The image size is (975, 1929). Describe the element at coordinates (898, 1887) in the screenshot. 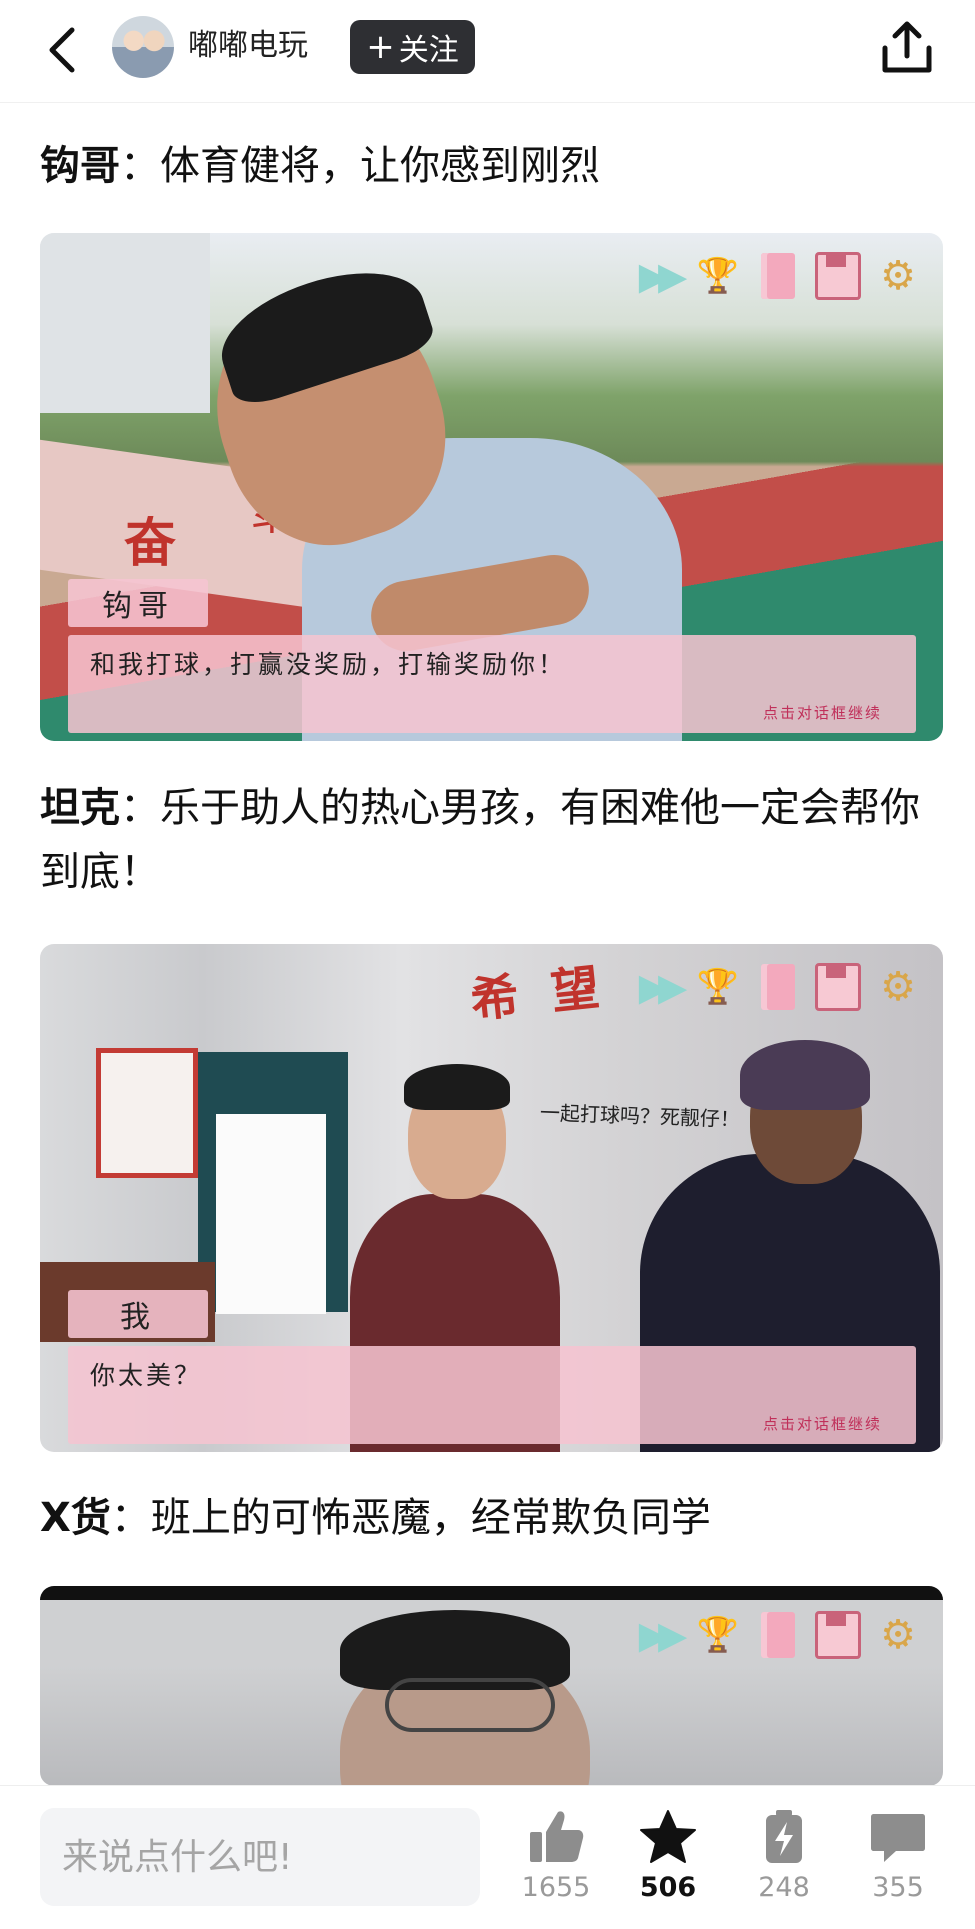

I see `comment-count: 355` at that location.